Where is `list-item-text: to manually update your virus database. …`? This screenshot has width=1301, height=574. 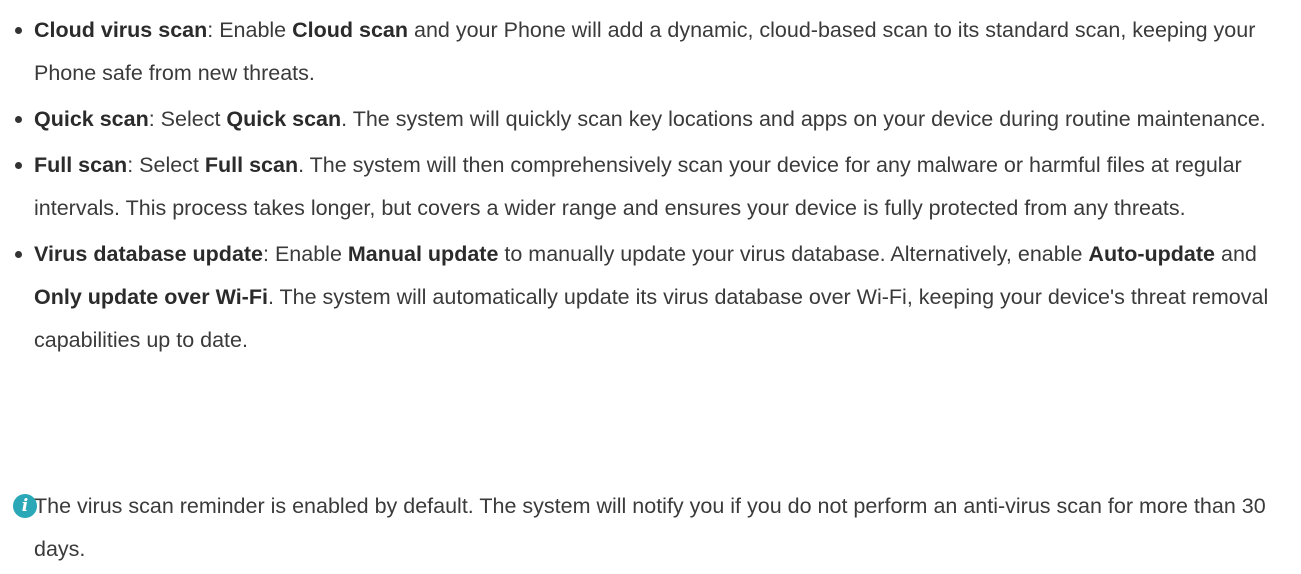 list-item-text: to manually update your virus database. … is located at coordinates (793, 254).